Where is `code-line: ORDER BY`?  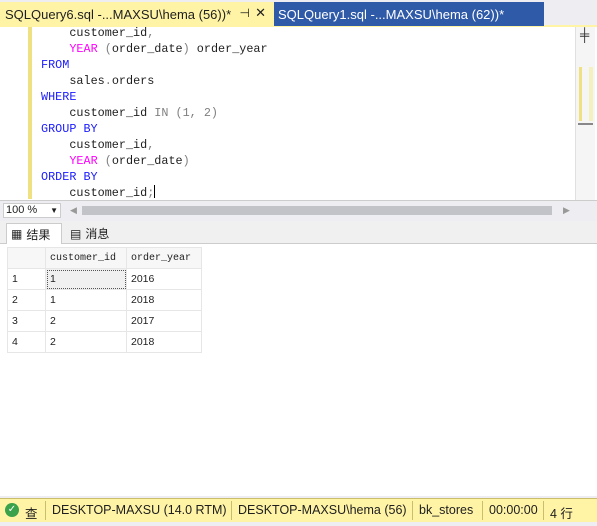
code-line: ORDER BY is located at coordinates (154, 177).